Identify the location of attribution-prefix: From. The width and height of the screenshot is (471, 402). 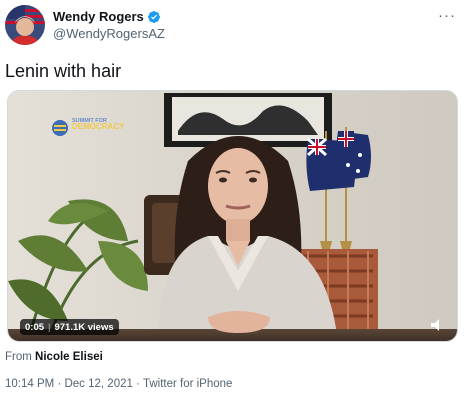
(18, 357).